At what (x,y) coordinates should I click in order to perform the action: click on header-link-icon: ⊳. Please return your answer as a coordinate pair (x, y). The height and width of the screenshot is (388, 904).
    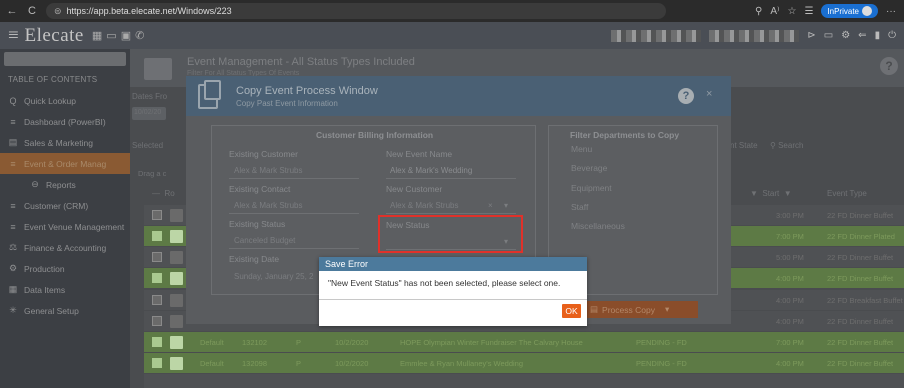
    Looking at the image, I should click on (811, 35).